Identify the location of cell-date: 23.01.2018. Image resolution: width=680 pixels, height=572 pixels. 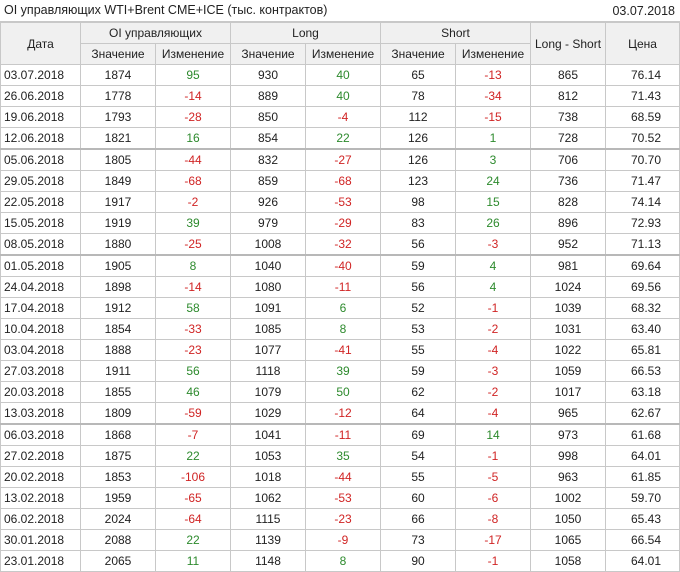
(40, 561).